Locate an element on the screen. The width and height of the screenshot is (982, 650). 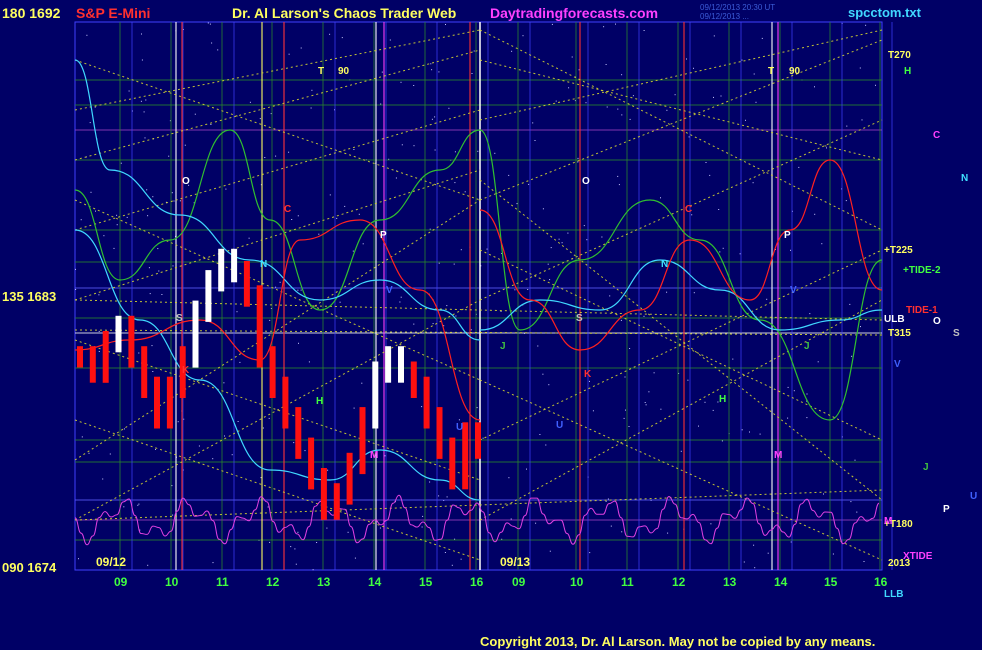
instrument-title: S&P E-Mini is located at coordinates (113, 13).